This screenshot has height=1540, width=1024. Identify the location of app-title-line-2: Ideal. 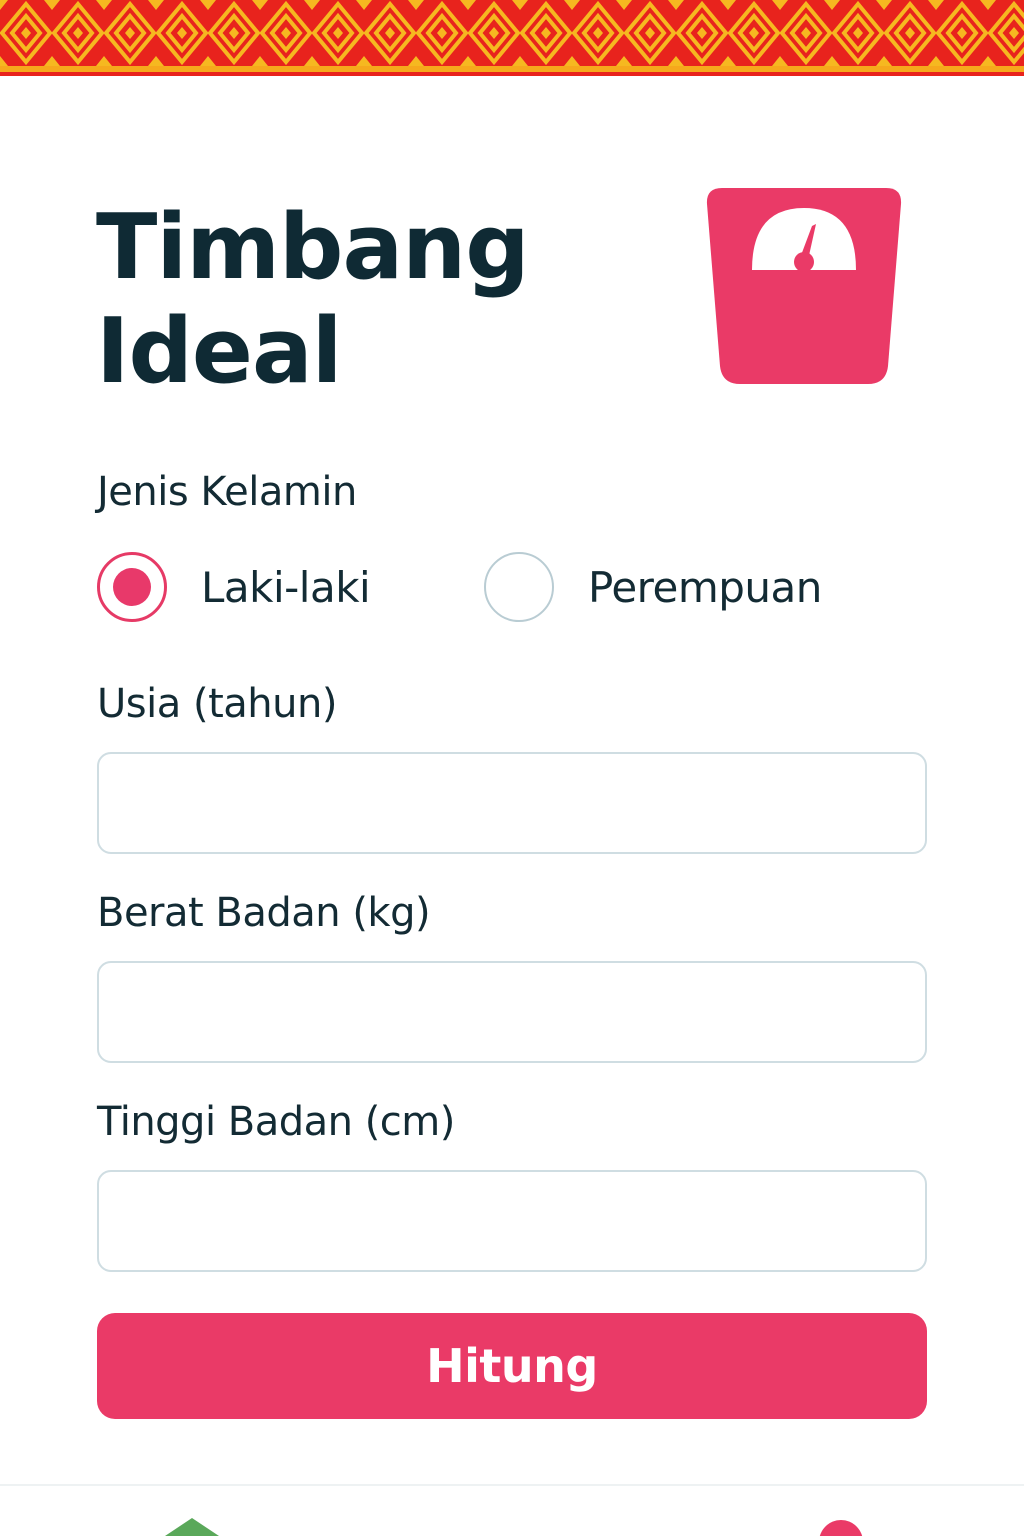
(219, 351).